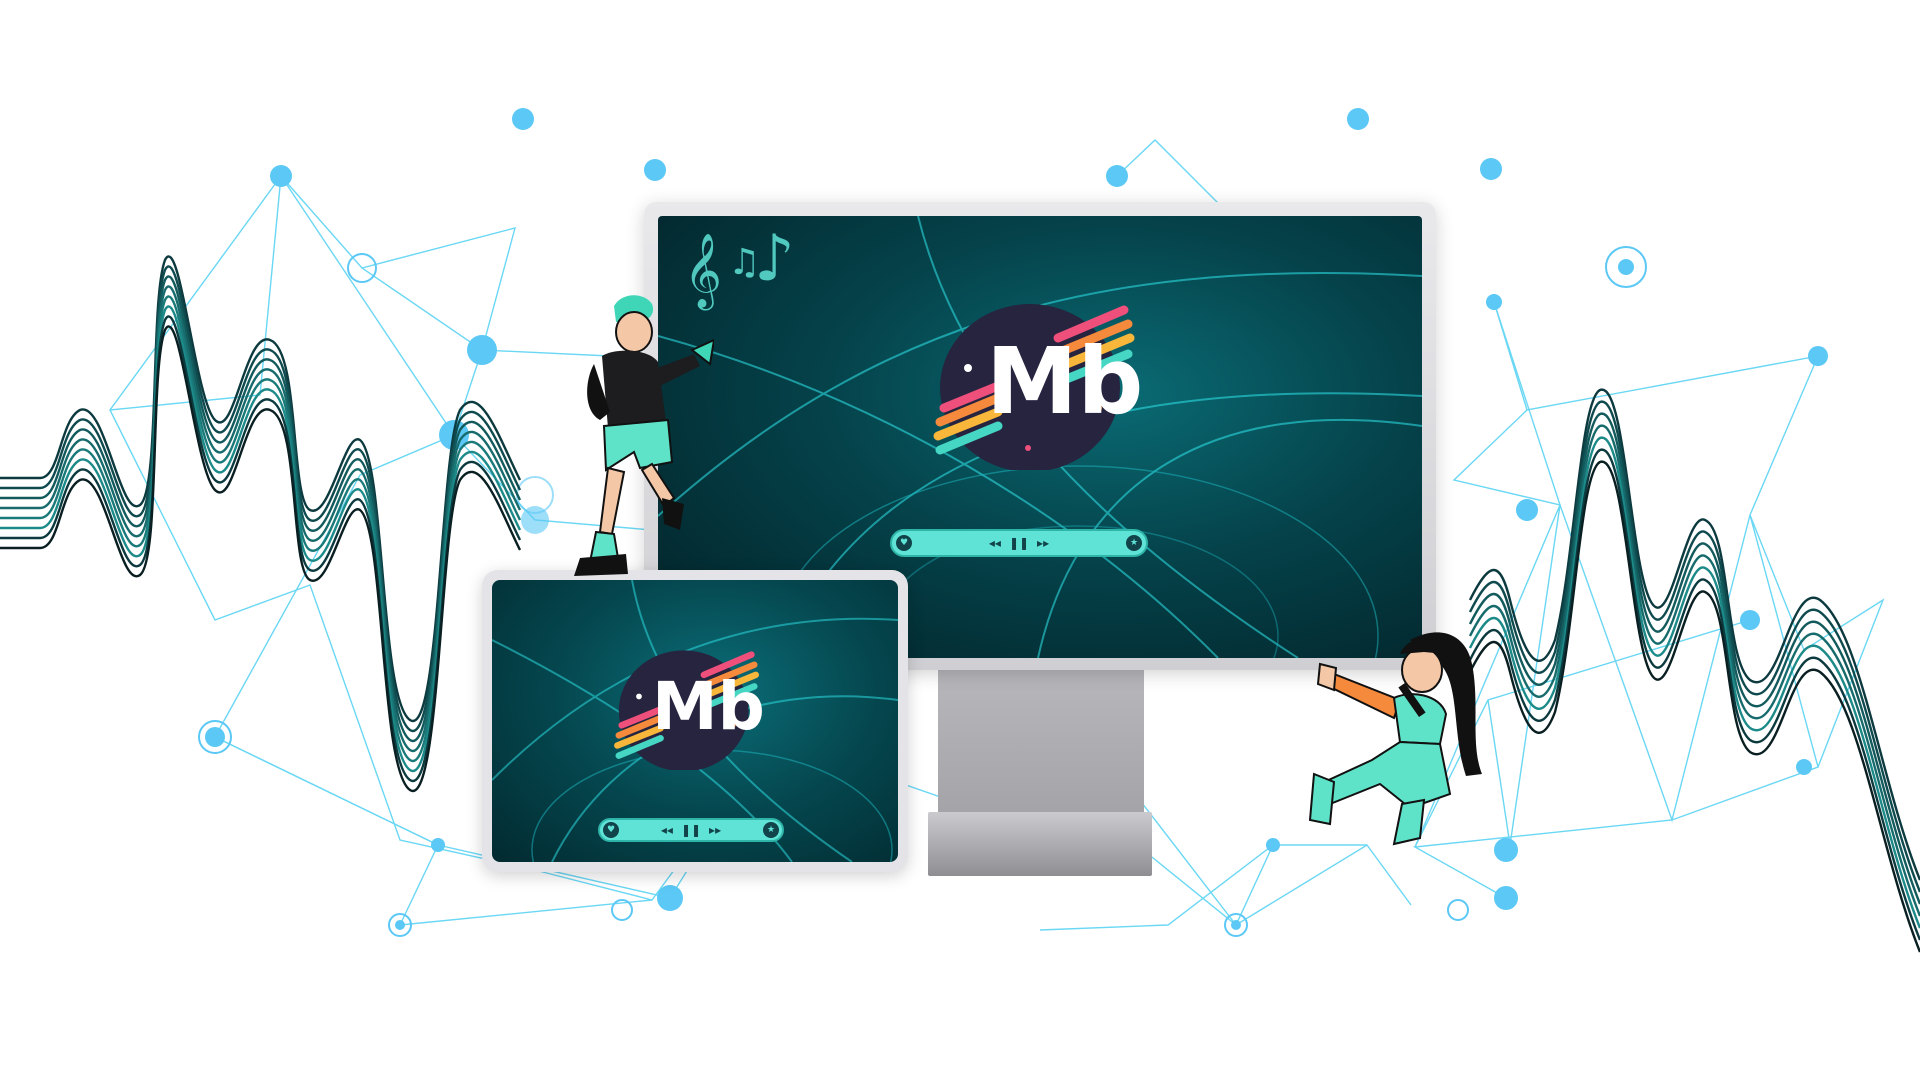  What do you see at coordinates (667, 830) in the screenshot?
I see `previous-button-small: ◂◂` at bounding box center [667, 830].